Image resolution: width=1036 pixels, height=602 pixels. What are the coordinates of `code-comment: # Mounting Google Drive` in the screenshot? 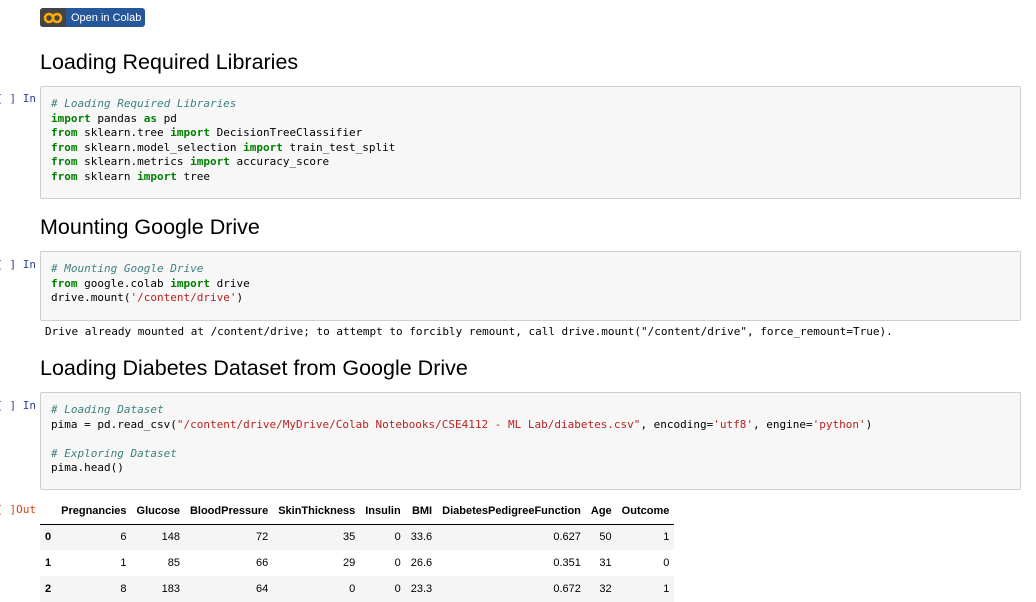 It's located at (127, 268).